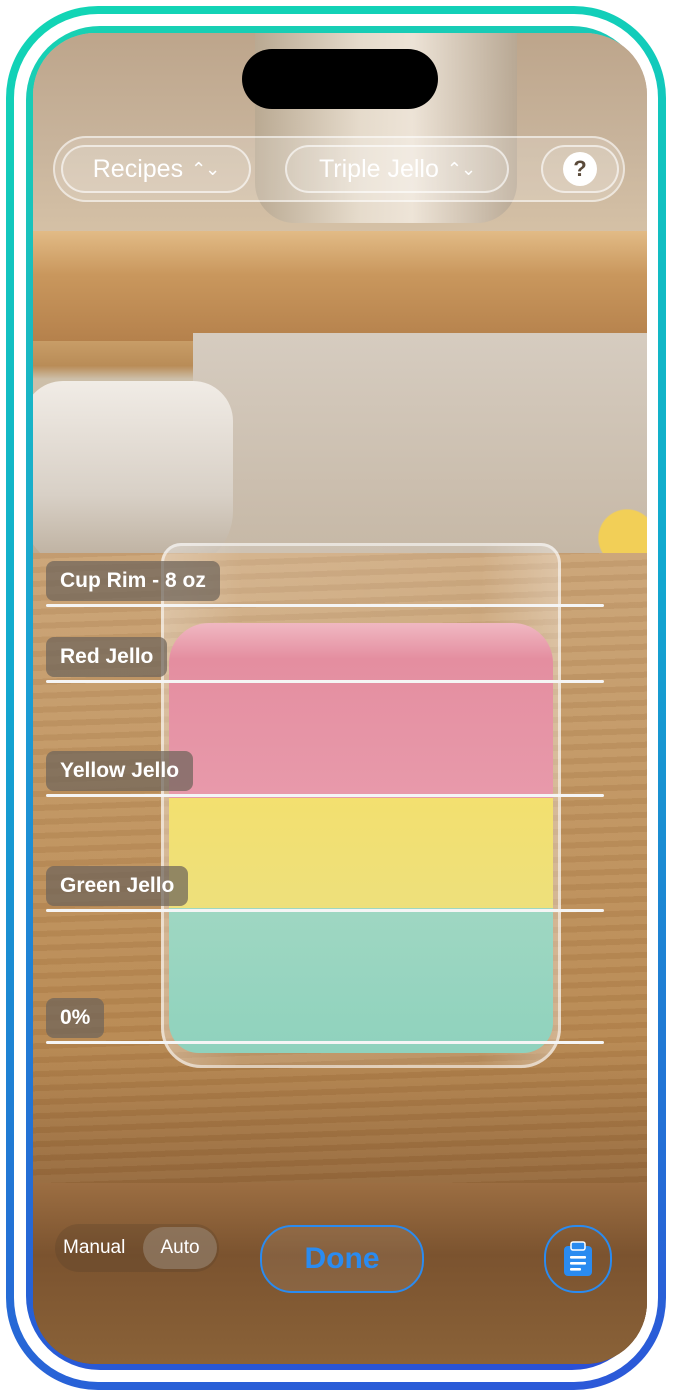 The image size is (680, 1396). I want to click on marker-label: 0%, so click(75, 1018).